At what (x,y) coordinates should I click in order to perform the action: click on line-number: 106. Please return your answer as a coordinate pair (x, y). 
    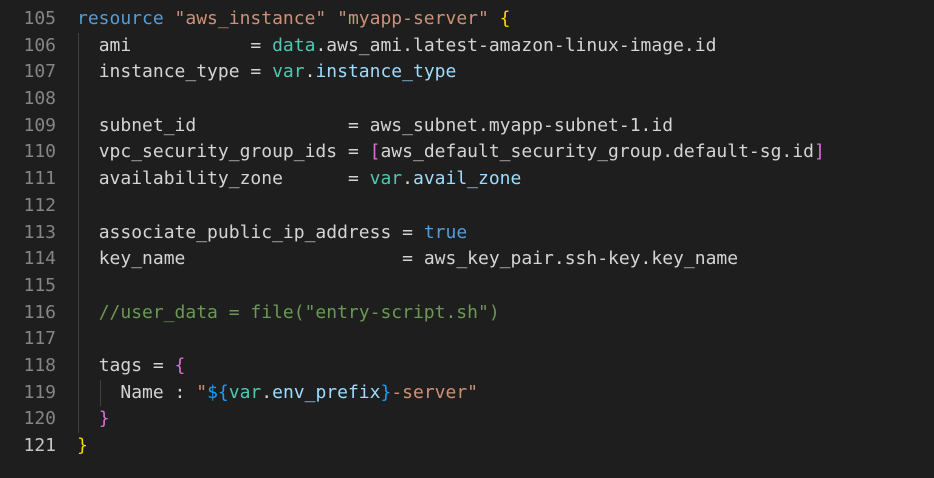
    Looking at the image, I should click on (39, 45).